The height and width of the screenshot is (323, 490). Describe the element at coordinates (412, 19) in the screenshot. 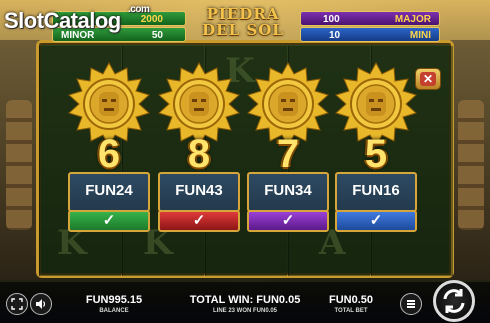

I see `jackpot-major-label: MAJOR` at that location.